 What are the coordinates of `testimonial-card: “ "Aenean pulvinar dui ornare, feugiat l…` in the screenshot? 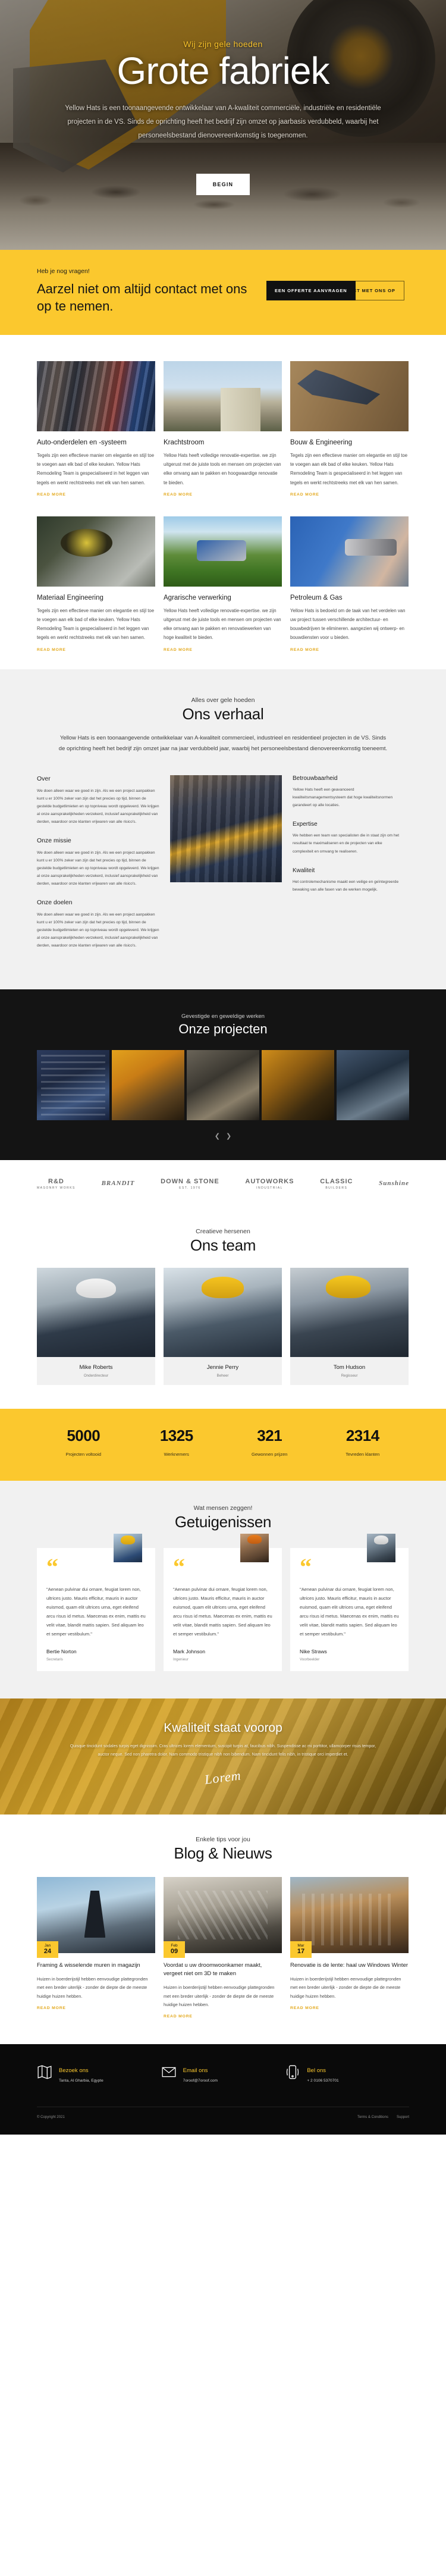 It's located at (96, 1602).